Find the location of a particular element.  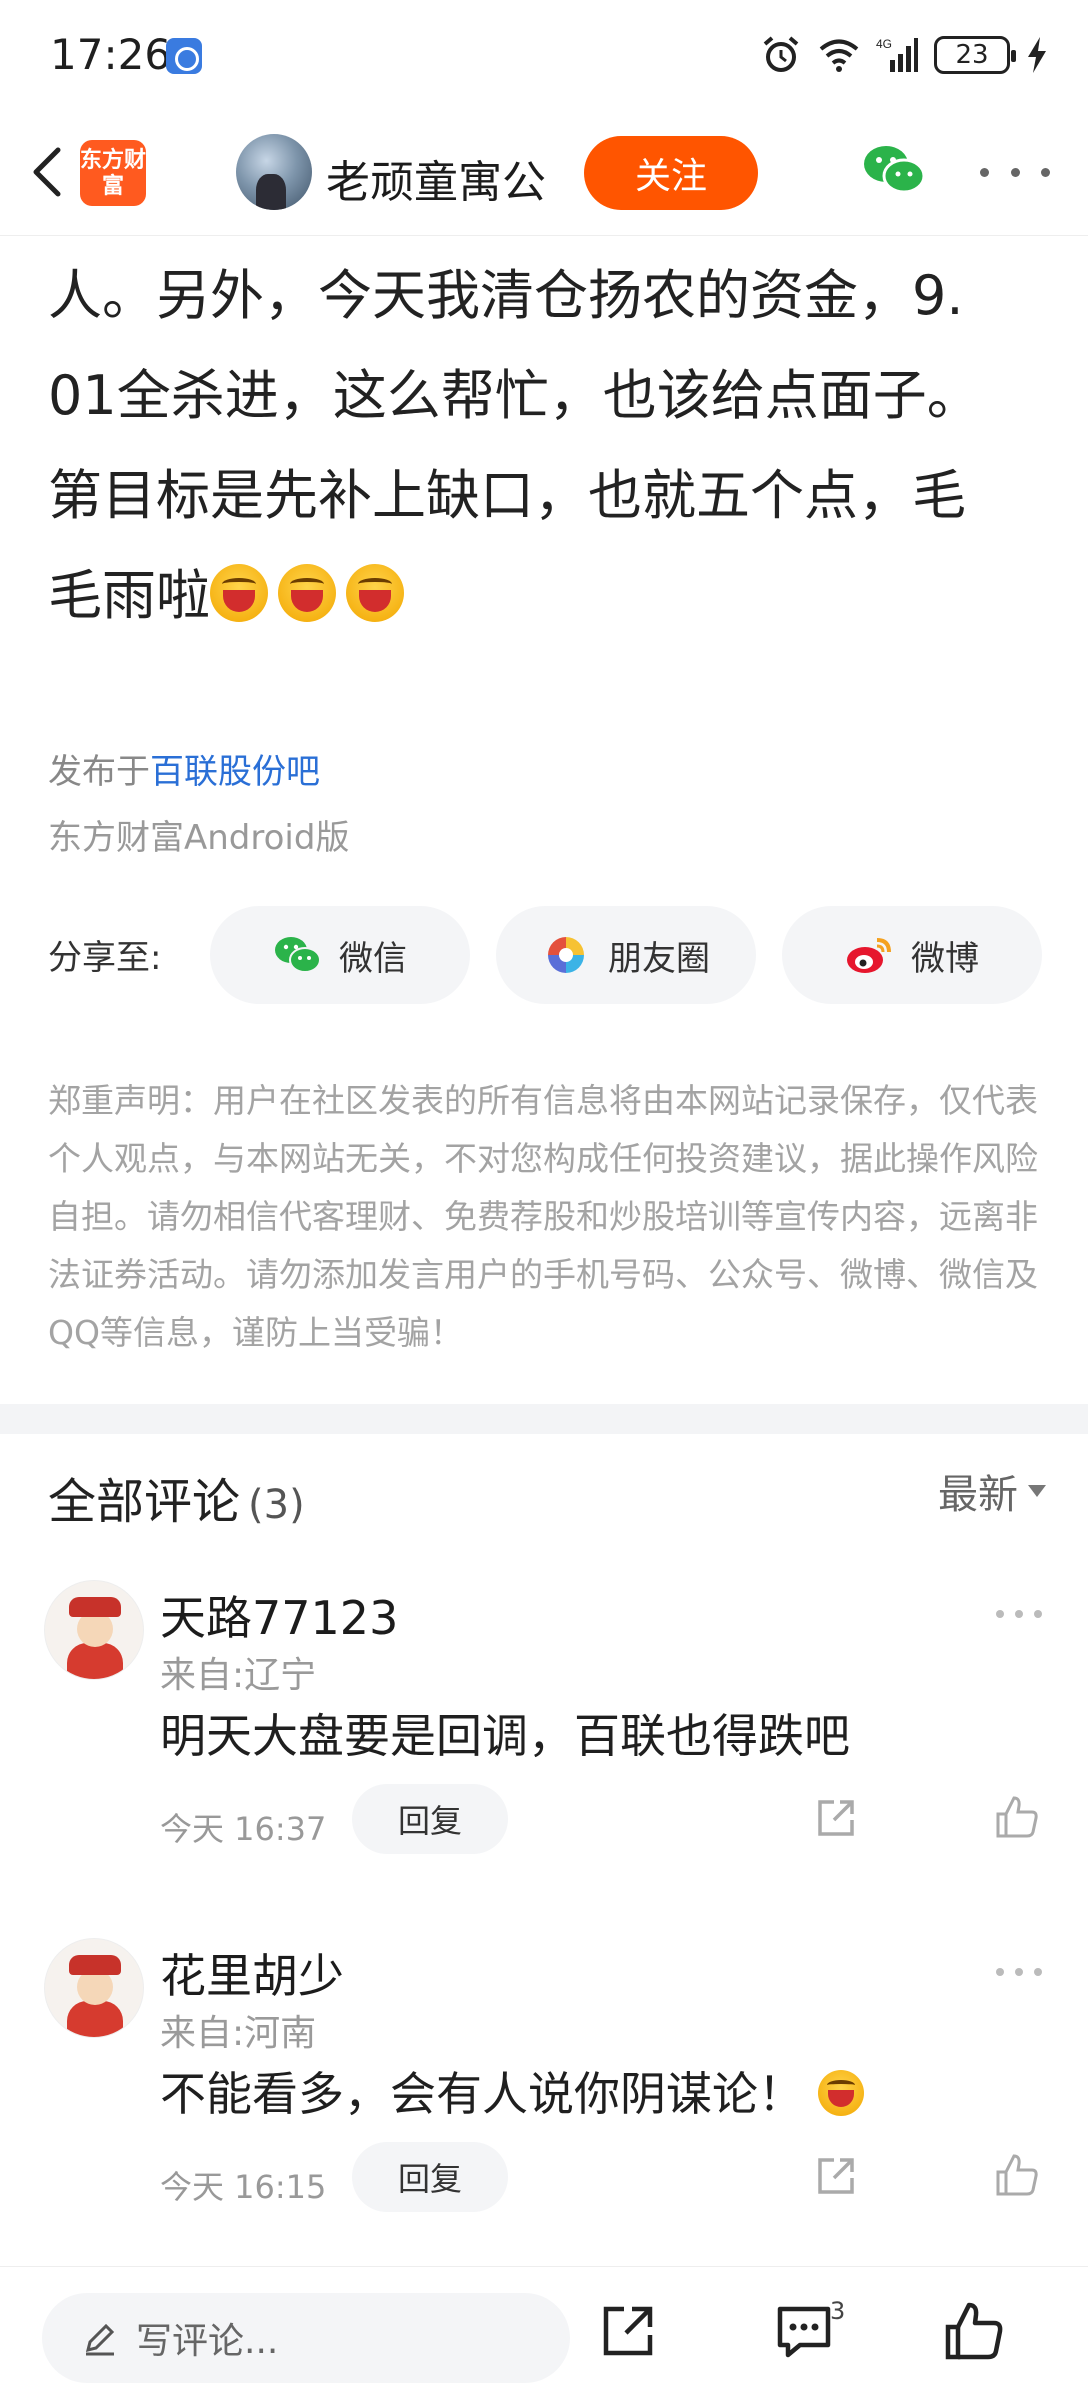

share-wechat-label: 微信 is located at coordinates (373, 958).